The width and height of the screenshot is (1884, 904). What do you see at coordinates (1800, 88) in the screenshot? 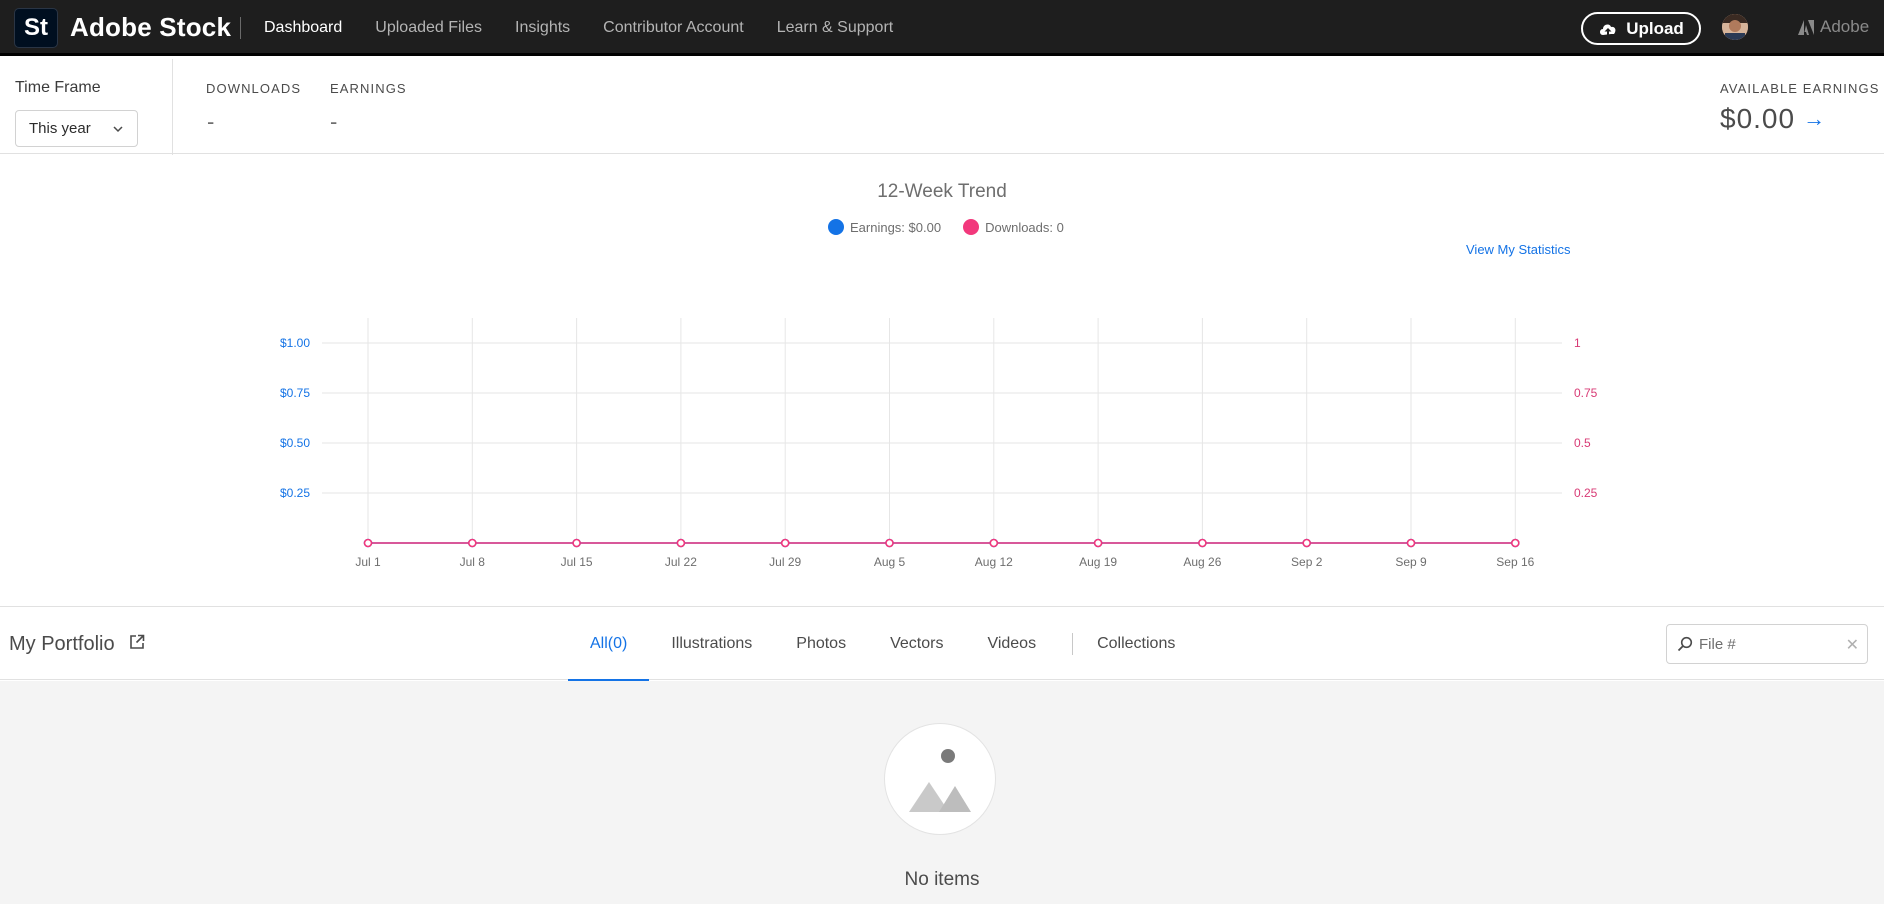
I see `available-earnings-label: AVAILABLE EARNINGS` at bounding box center [1800, 88].